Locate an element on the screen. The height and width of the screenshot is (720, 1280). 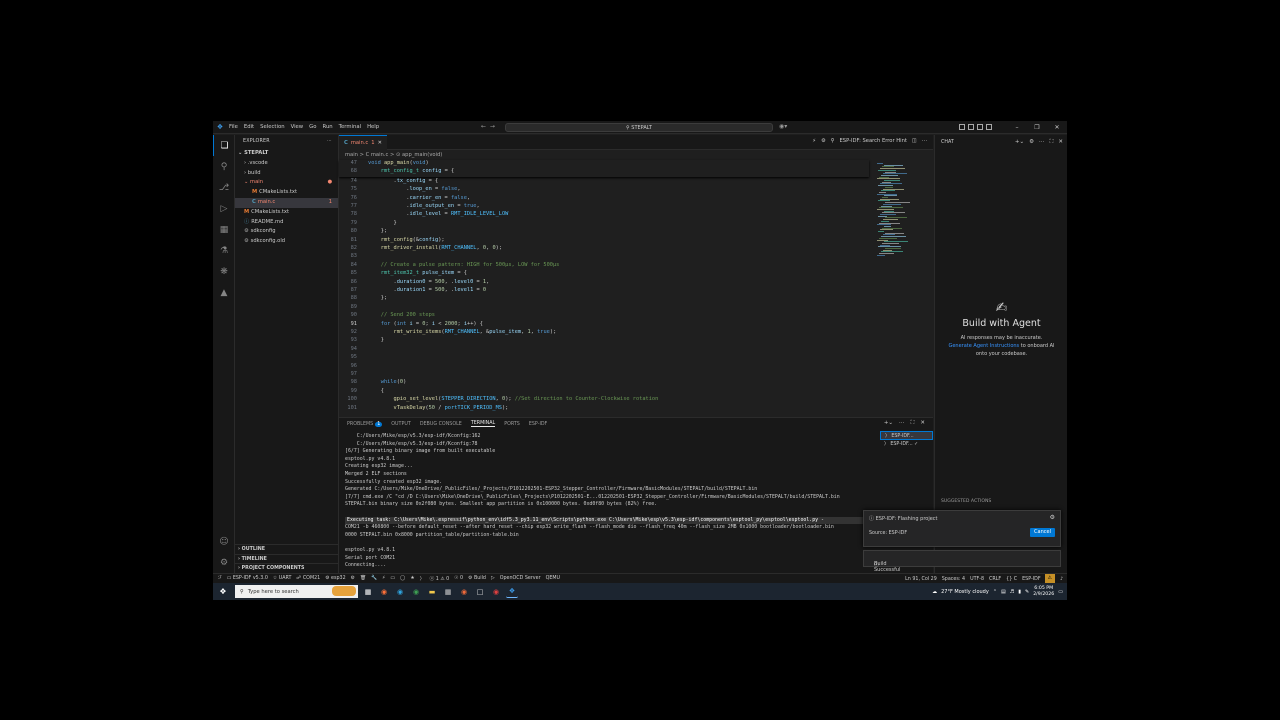
tree-item-vscode: › .vscode is located at coordinates (286, 164).